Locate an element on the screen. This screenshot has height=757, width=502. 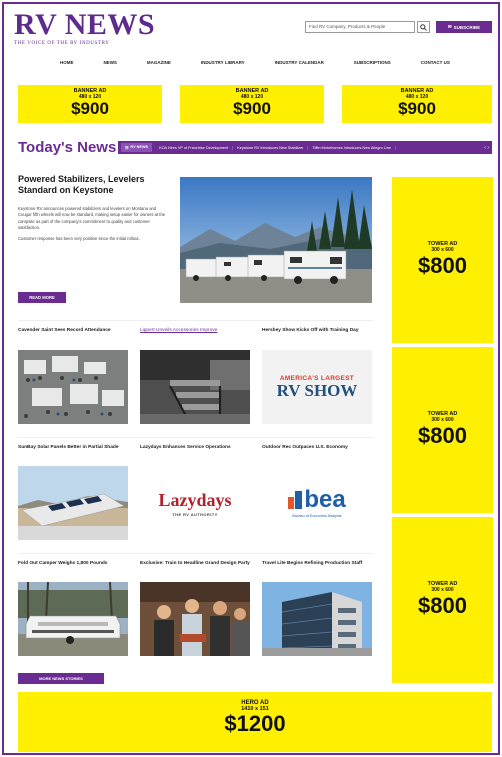
bea-mark-icon is located at coordinates (295, 500).